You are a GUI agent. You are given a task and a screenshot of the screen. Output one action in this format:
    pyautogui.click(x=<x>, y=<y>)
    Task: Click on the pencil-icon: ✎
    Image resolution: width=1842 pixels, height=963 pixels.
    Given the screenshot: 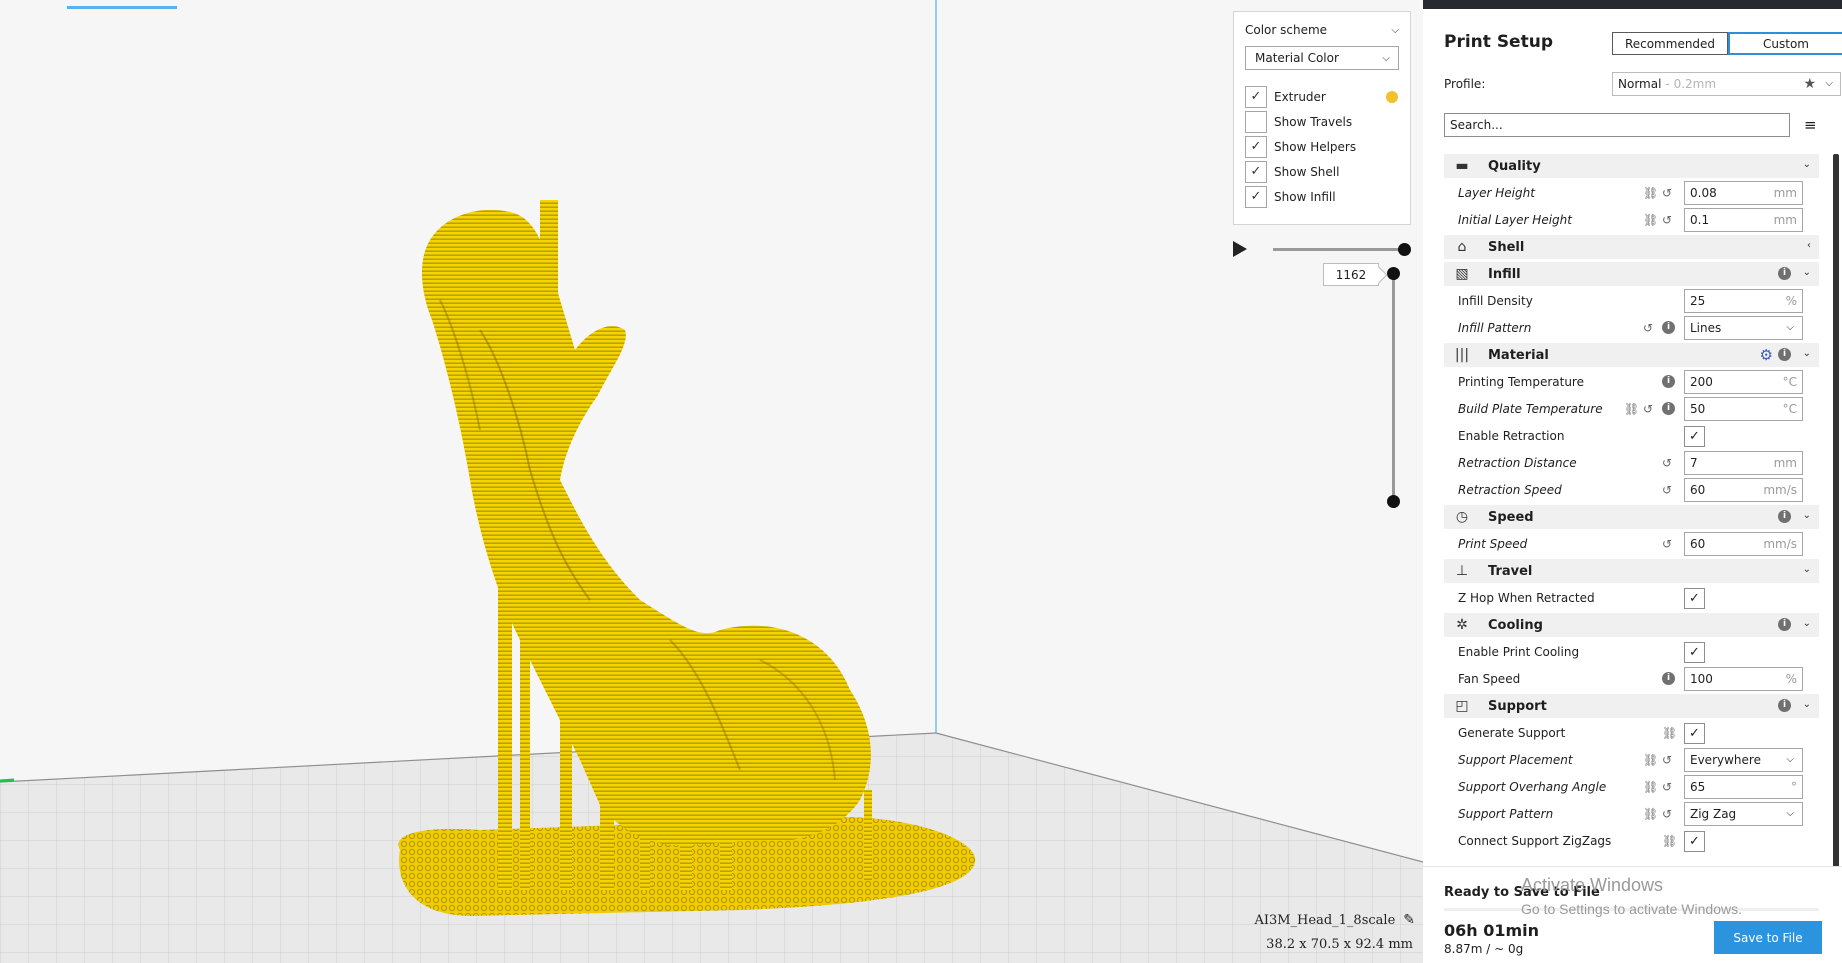 What is the action you would take?
    pyautogui.click(x=1409, y=920)
    